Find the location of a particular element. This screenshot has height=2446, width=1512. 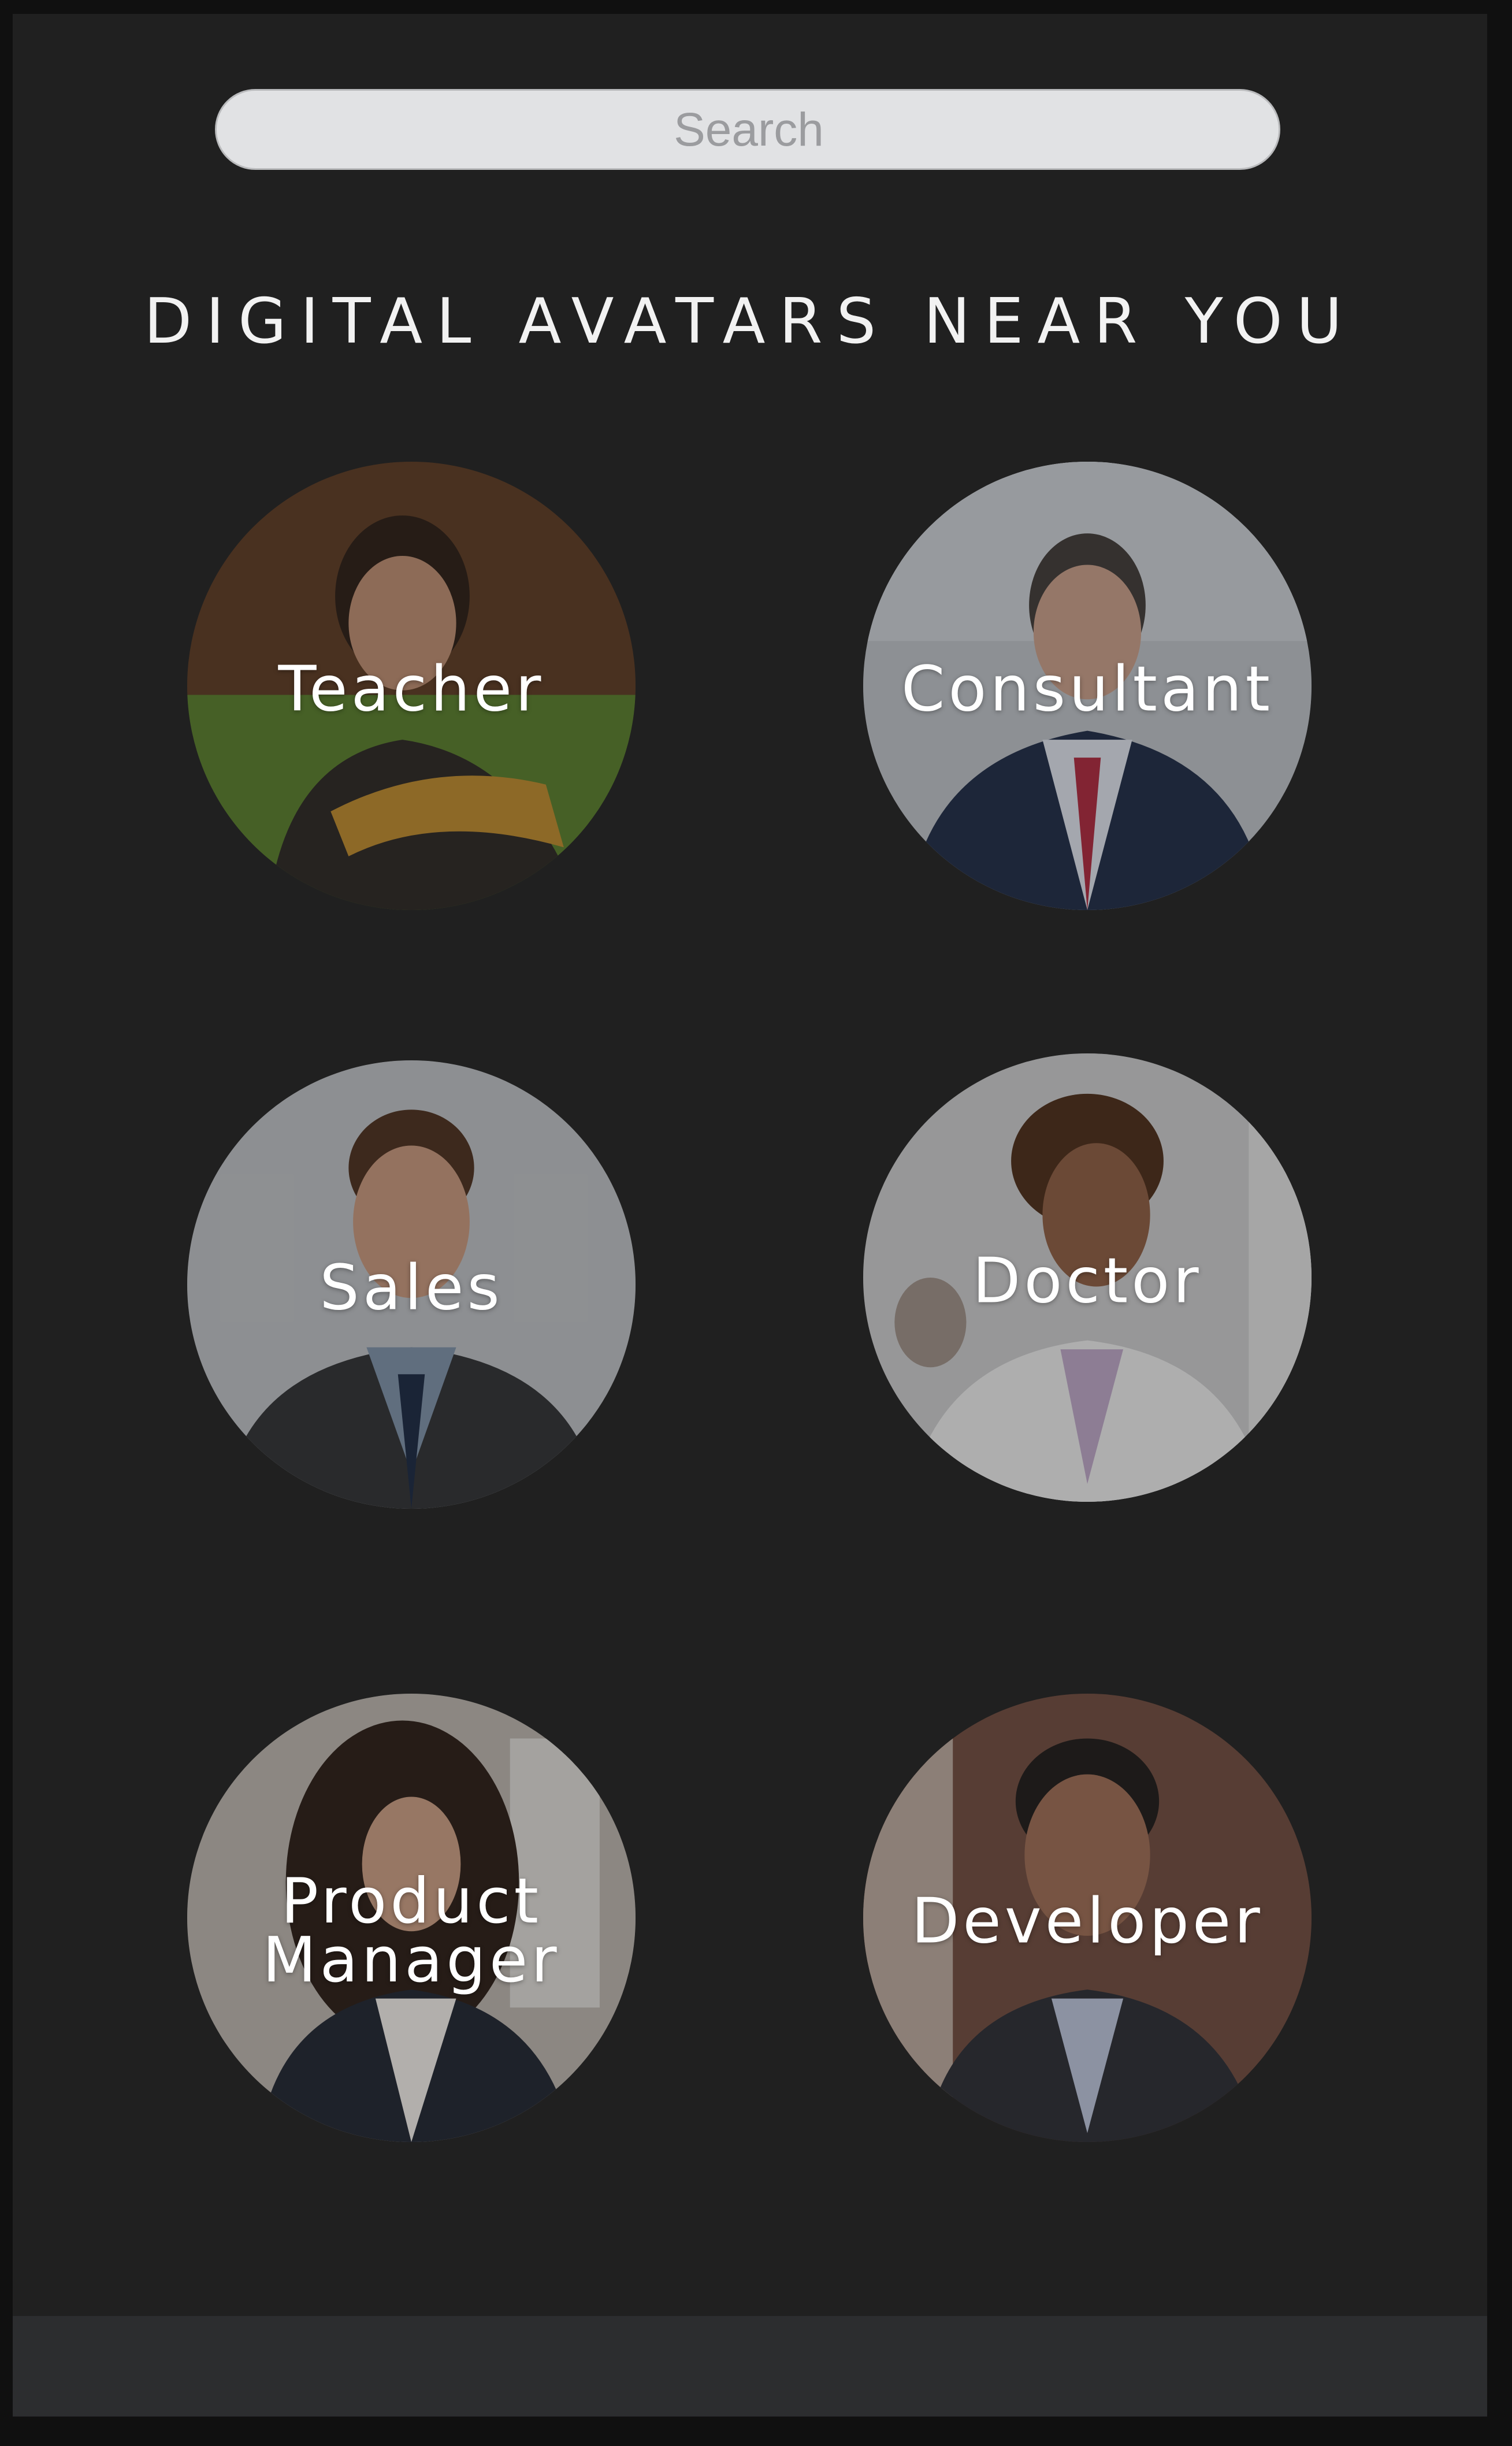

avatar-label: Sales is located at coordinates (411, 1288).